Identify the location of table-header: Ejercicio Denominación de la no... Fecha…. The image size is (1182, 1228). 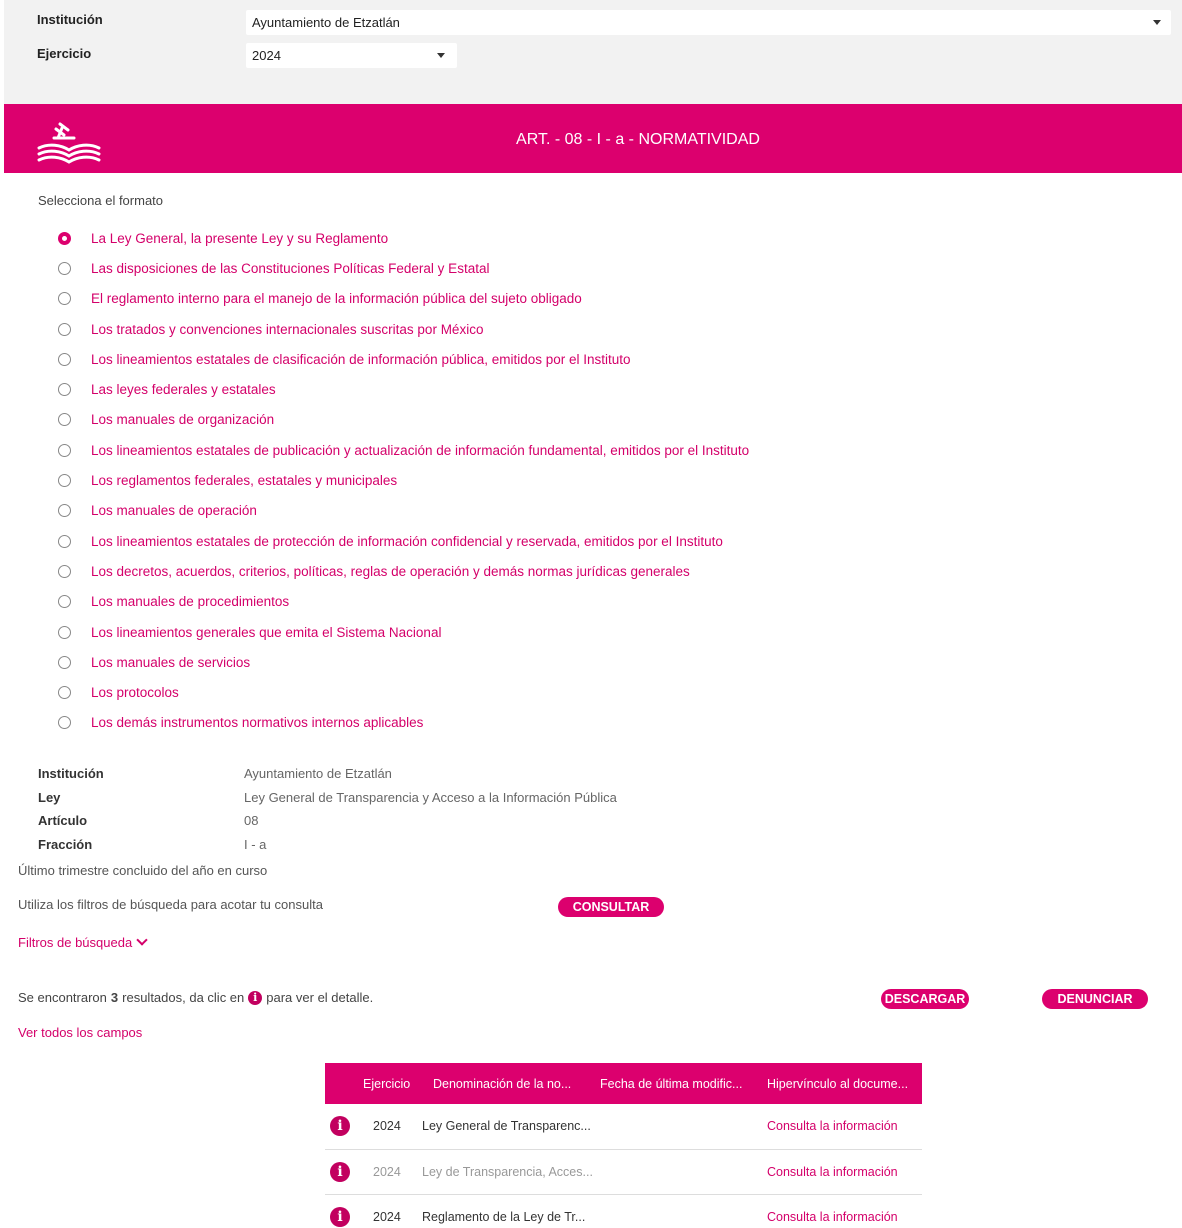
(623, 1083).